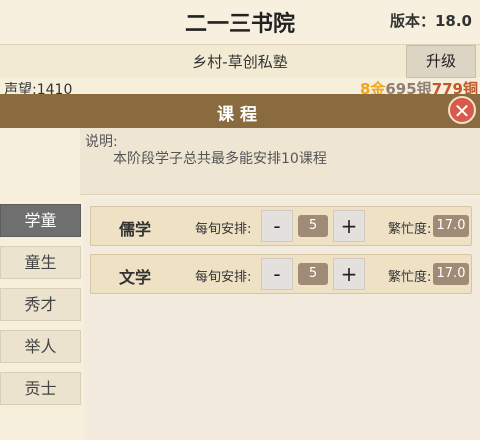  Describe the element at coordinates (40, 220) in the screenshot. I see `sidebar-item-xuetong: 学童` at that location.